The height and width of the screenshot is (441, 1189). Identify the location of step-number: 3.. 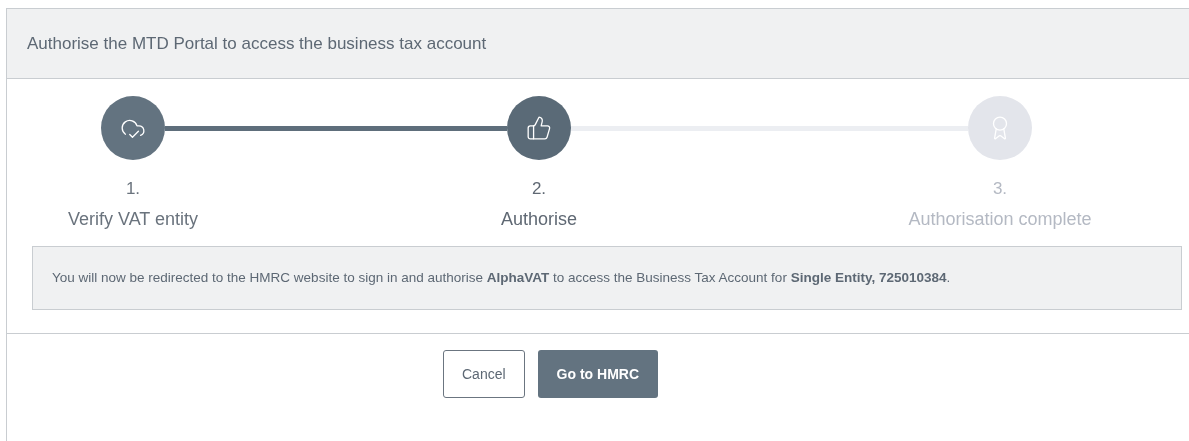
(1000, 189).